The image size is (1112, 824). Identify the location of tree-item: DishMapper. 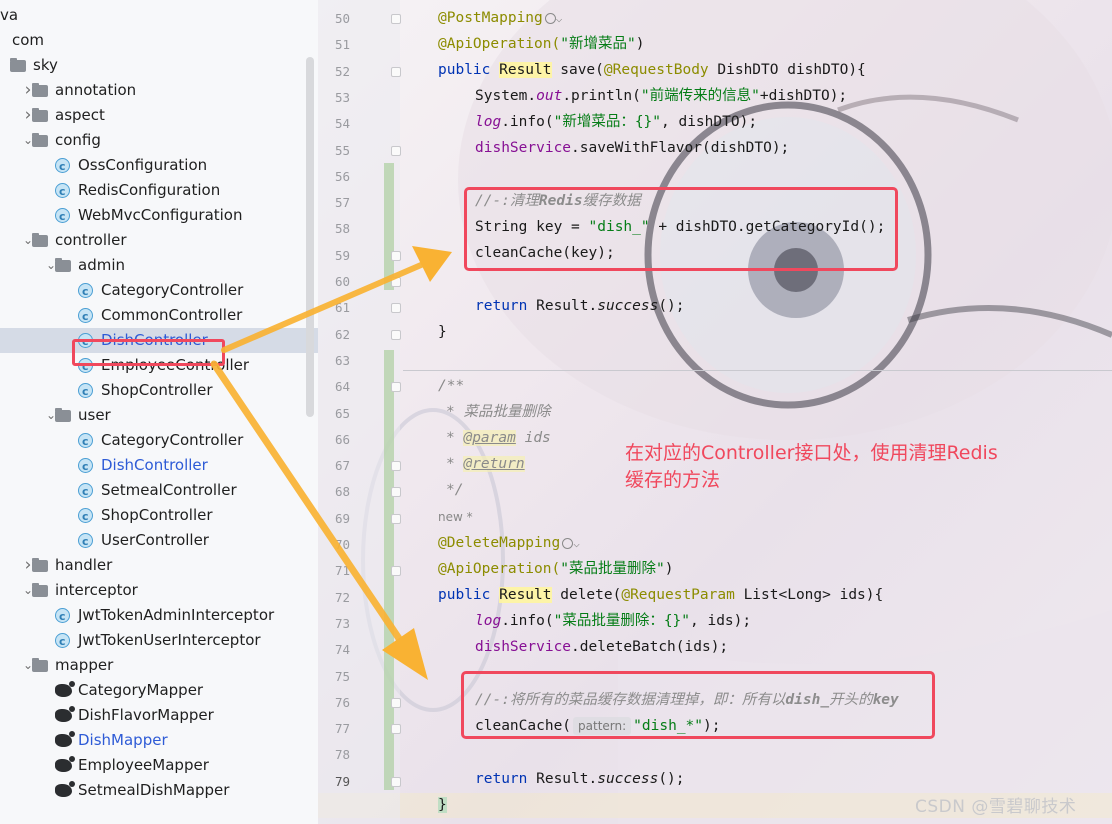
(159, 740).